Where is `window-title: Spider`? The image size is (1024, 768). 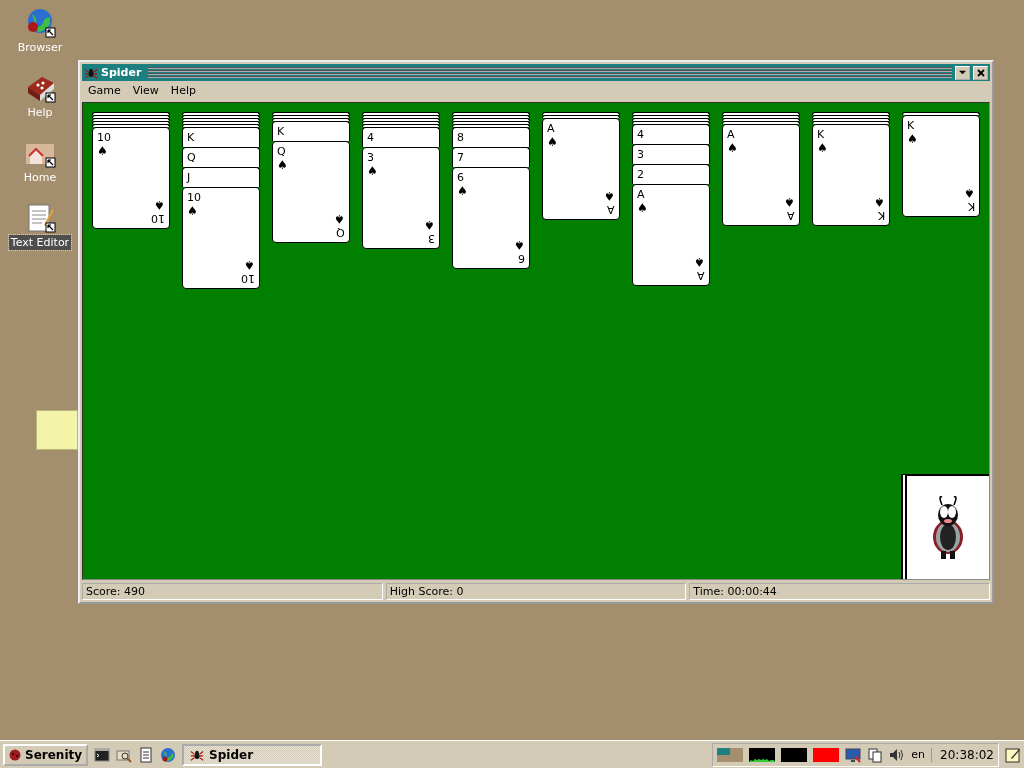
window-title: Spider is located at coordinates (122, 72).